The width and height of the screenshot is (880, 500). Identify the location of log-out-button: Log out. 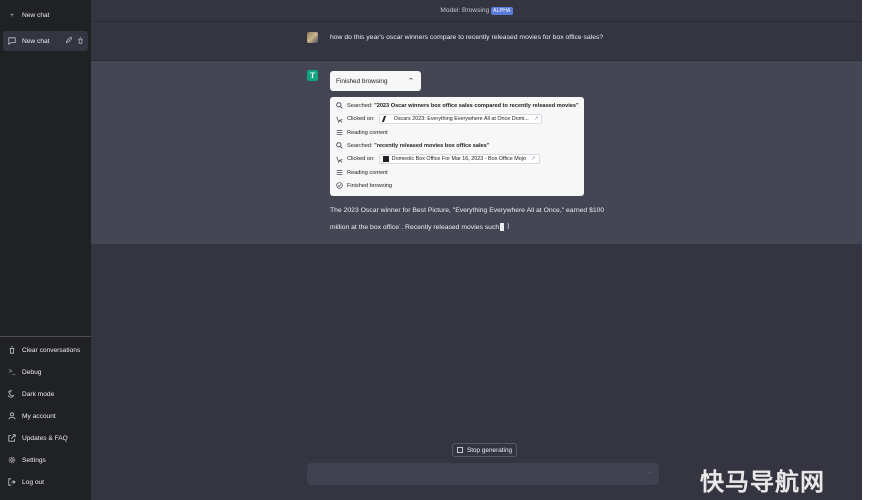
(45, 482).